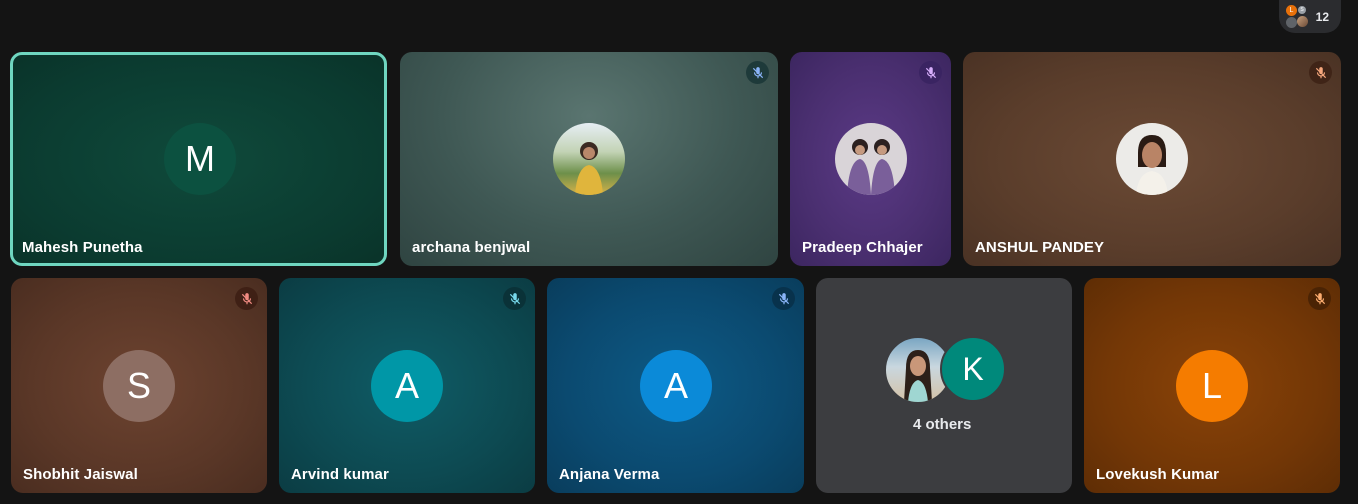 The height and width of the screenshot is (504, 1358). I want to click on participants-button: L S 12, so click(1310, 16).